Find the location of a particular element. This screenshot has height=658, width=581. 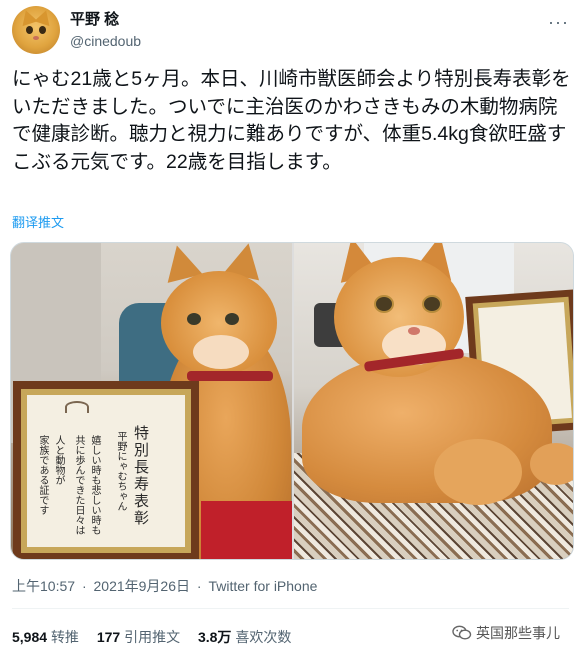

avatar is located at coordinates (36, 30).